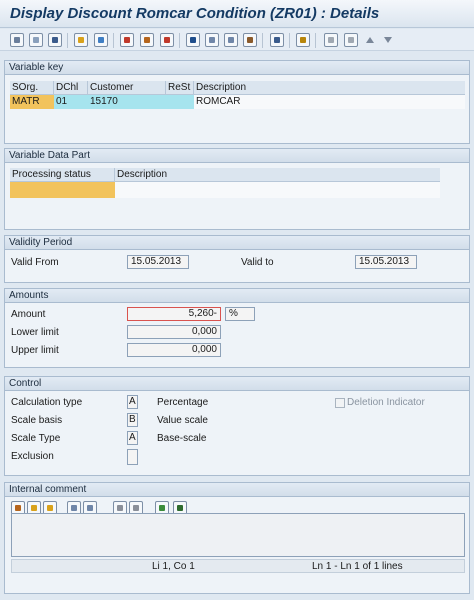  I want to click on line-count: Ln 1 - Ln 1 of 1 lines, so click(357, 566).